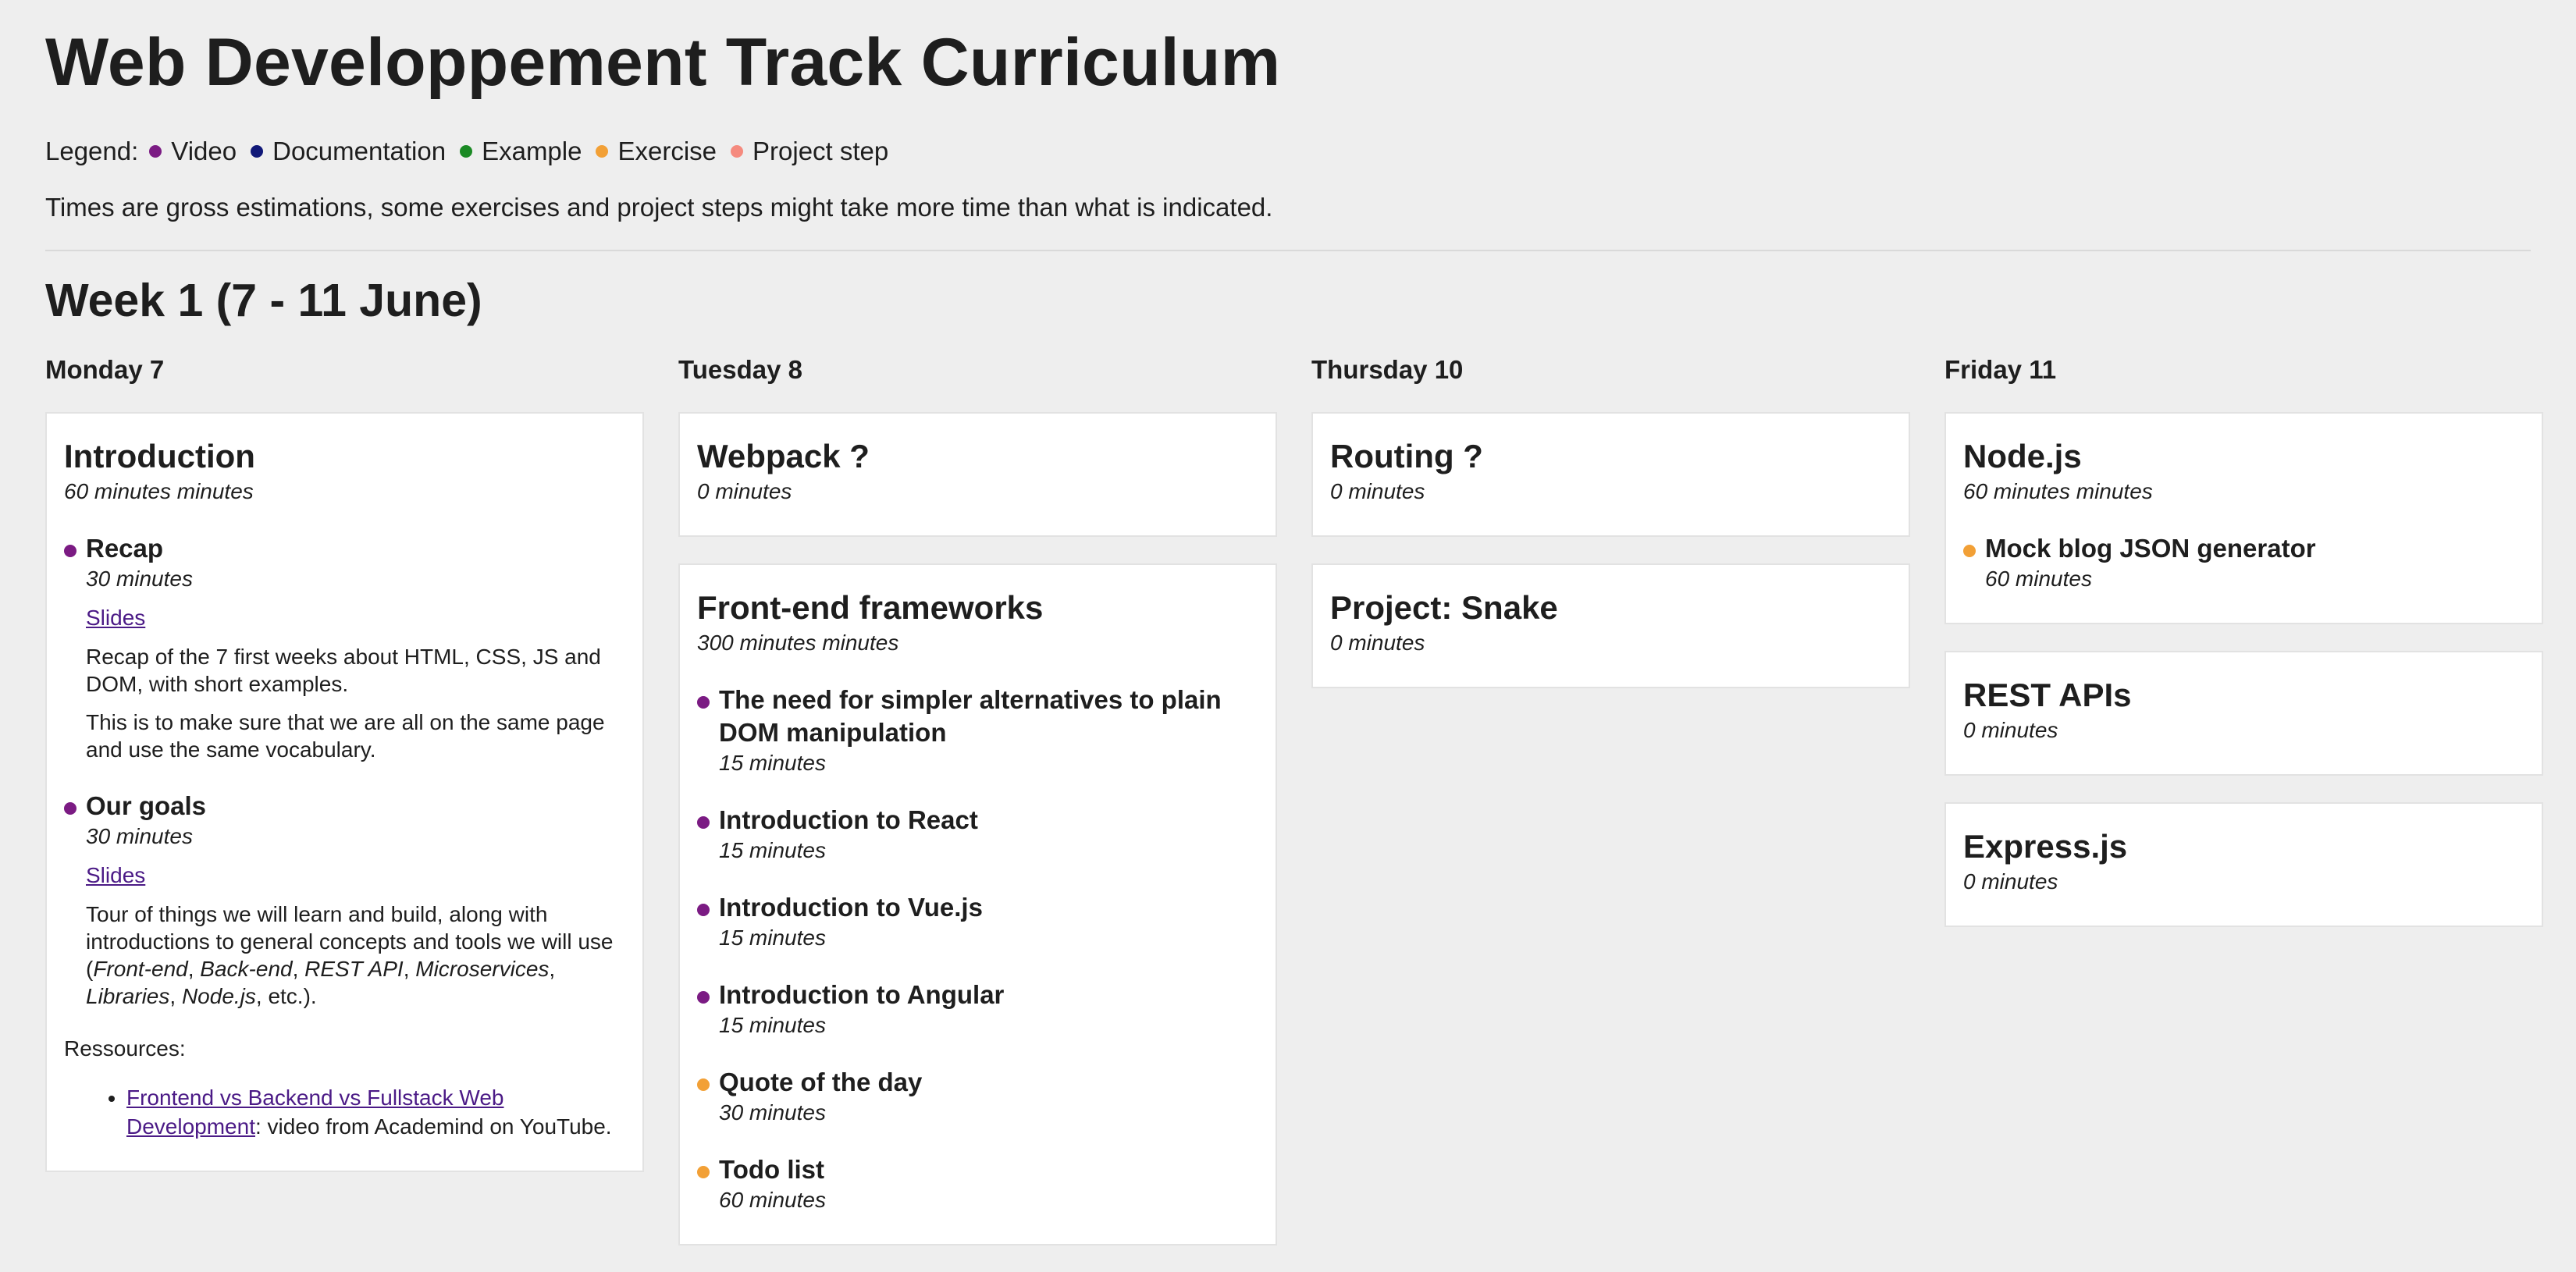 This screenshot has height=1272, width=2576. I want to click on legend-item-label: Documentation, so click(359, 151).